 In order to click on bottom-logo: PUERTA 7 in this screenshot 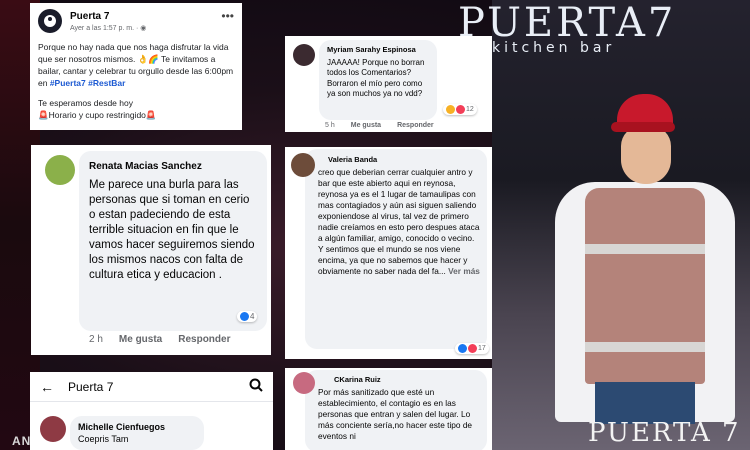, I will do `click(664, 433)`.